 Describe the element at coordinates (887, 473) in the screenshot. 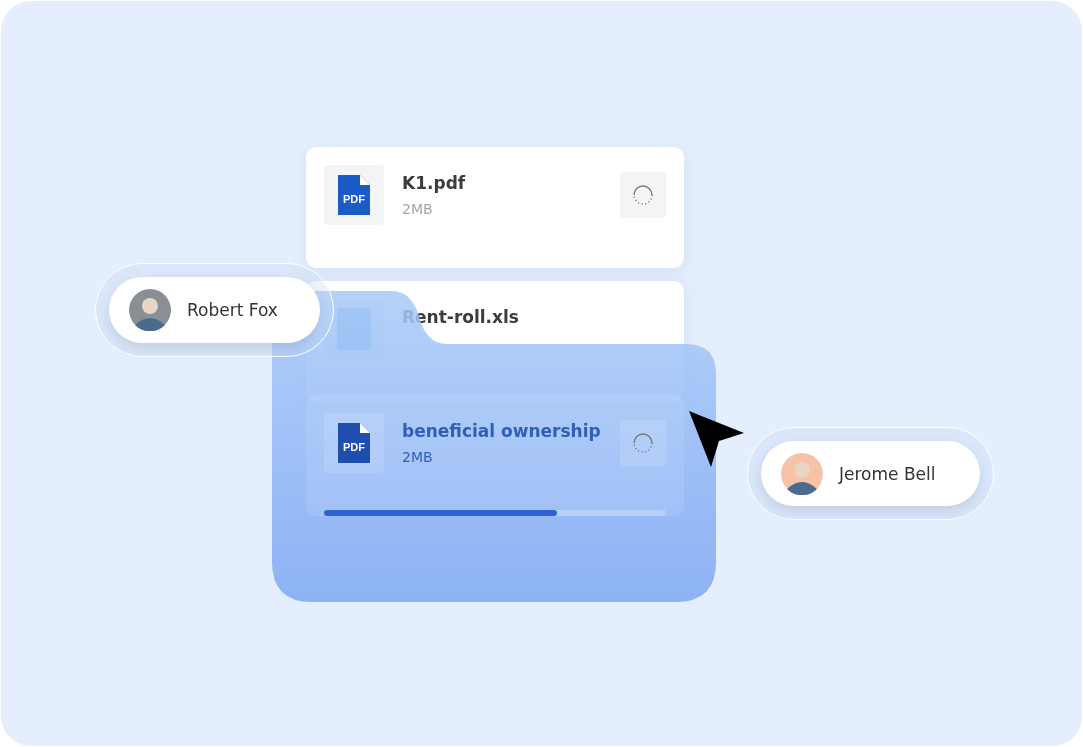

I see `user-name: Jerome Bell` at that location.